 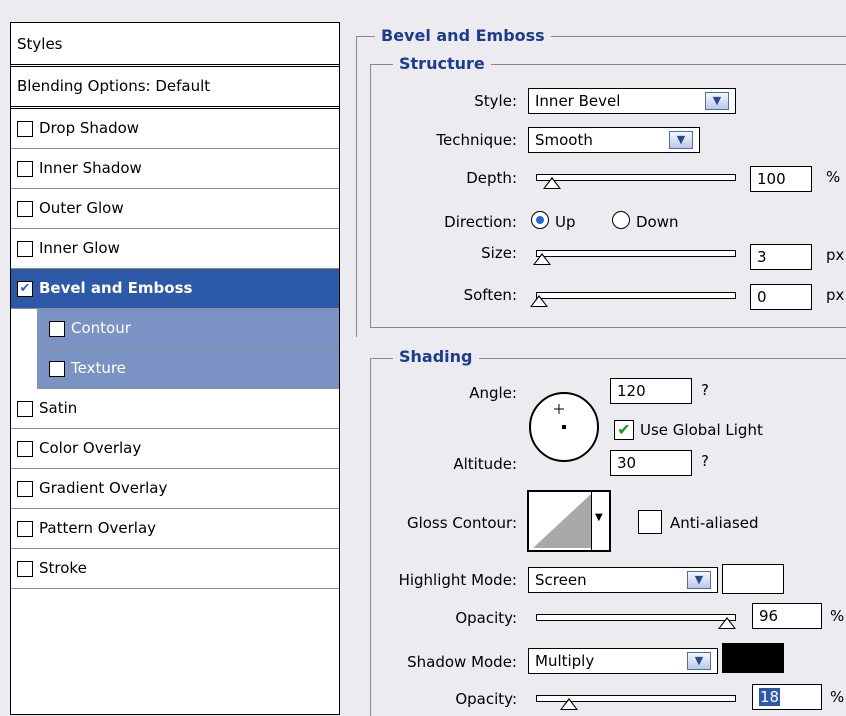 I want to click on blending-options-item: Blending Options: Default, so click(x=175, y=88).